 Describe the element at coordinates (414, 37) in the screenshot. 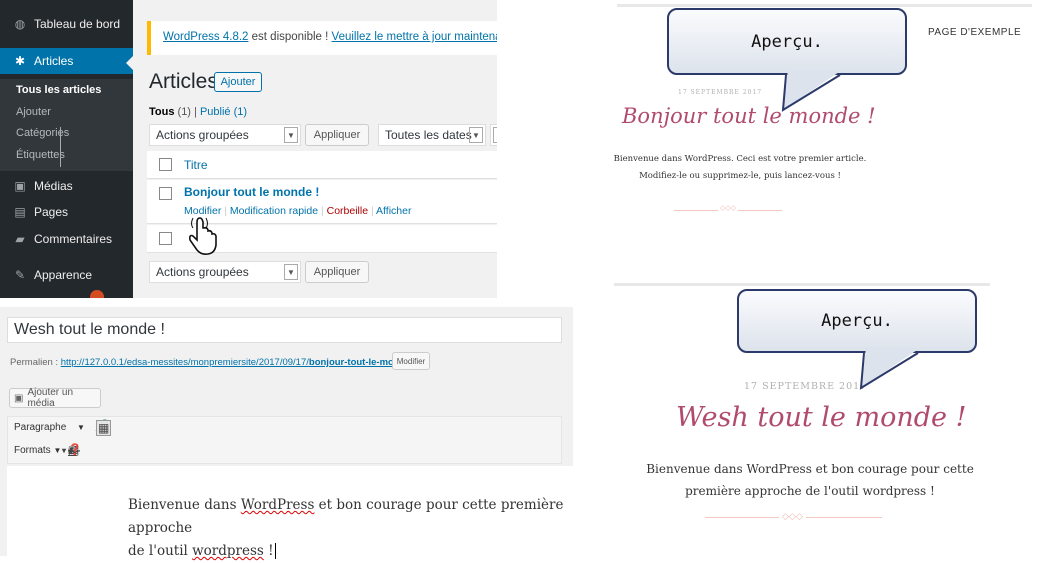

I see `update-now-link: Veuillez le mettre à jour maintenant` at that location.